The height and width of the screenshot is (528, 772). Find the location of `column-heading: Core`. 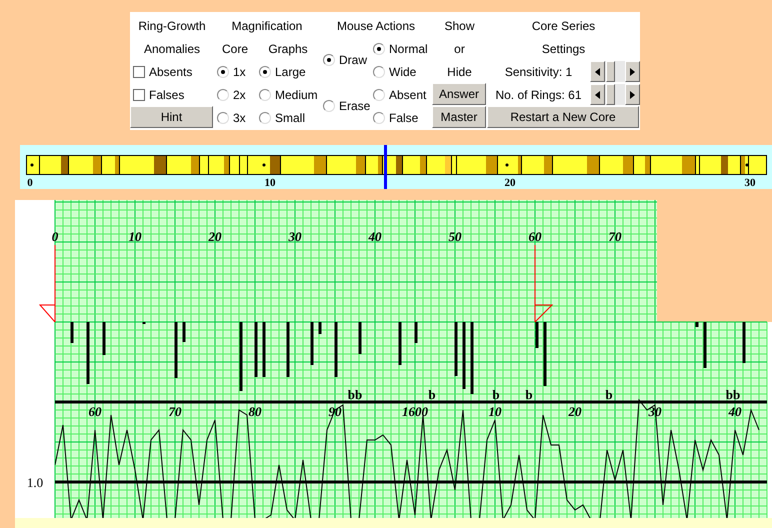

column-heading: Core is located at coordinates (234, 49).